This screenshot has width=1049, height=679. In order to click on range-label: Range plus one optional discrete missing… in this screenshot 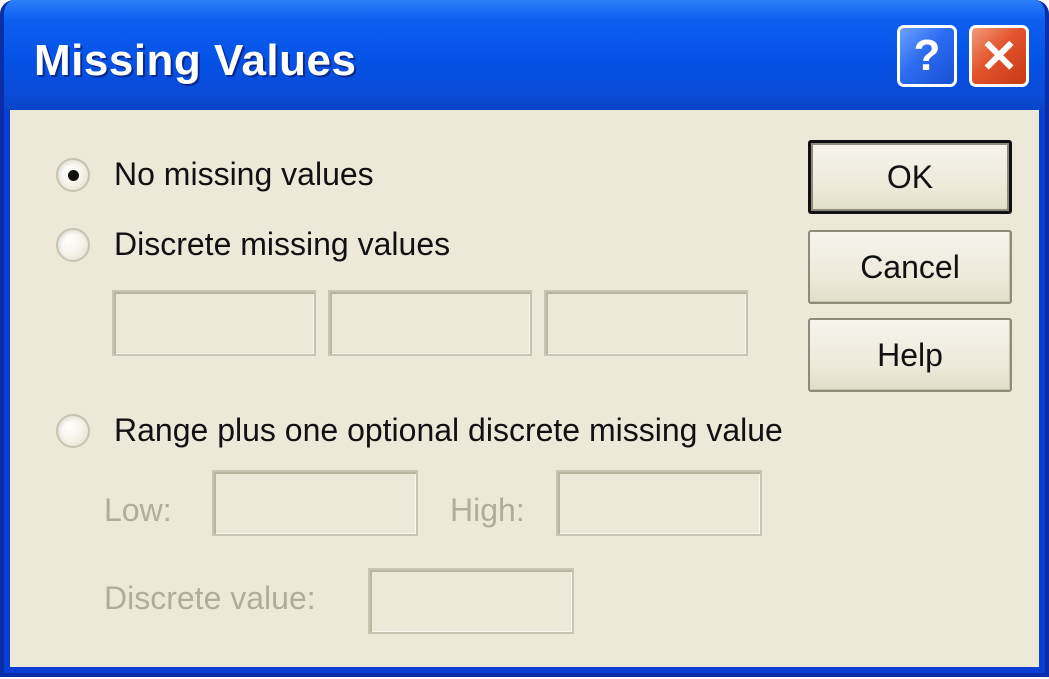, I will do `click(448, 430)`.